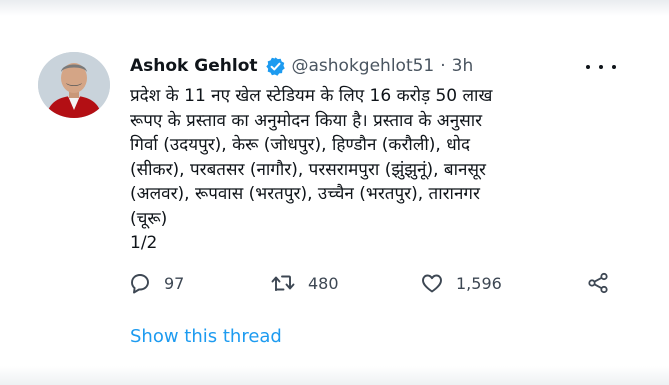 This screenshot has width=669, height=385. What do you see at coordinates (275, 66) in the screenshot?
I see `verified-icon` at bounding box center [275, 66].